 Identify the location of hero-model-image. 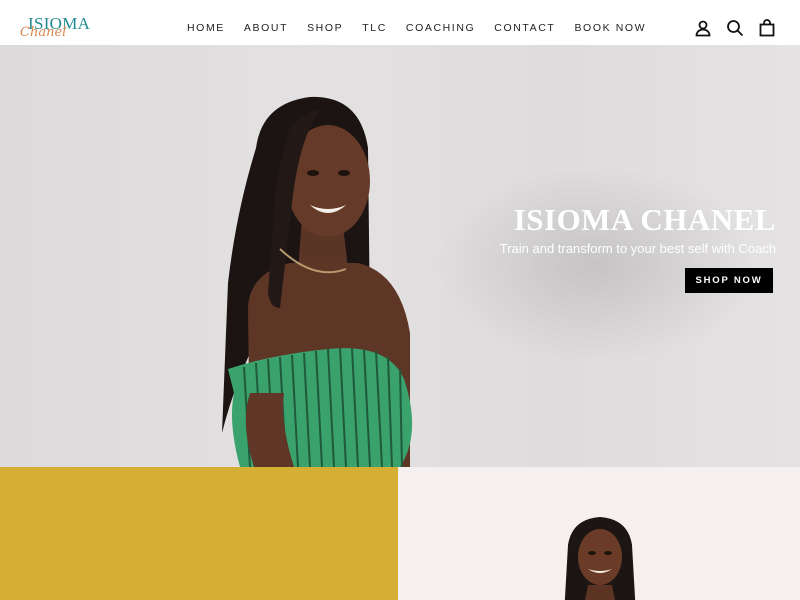
(317, 281).